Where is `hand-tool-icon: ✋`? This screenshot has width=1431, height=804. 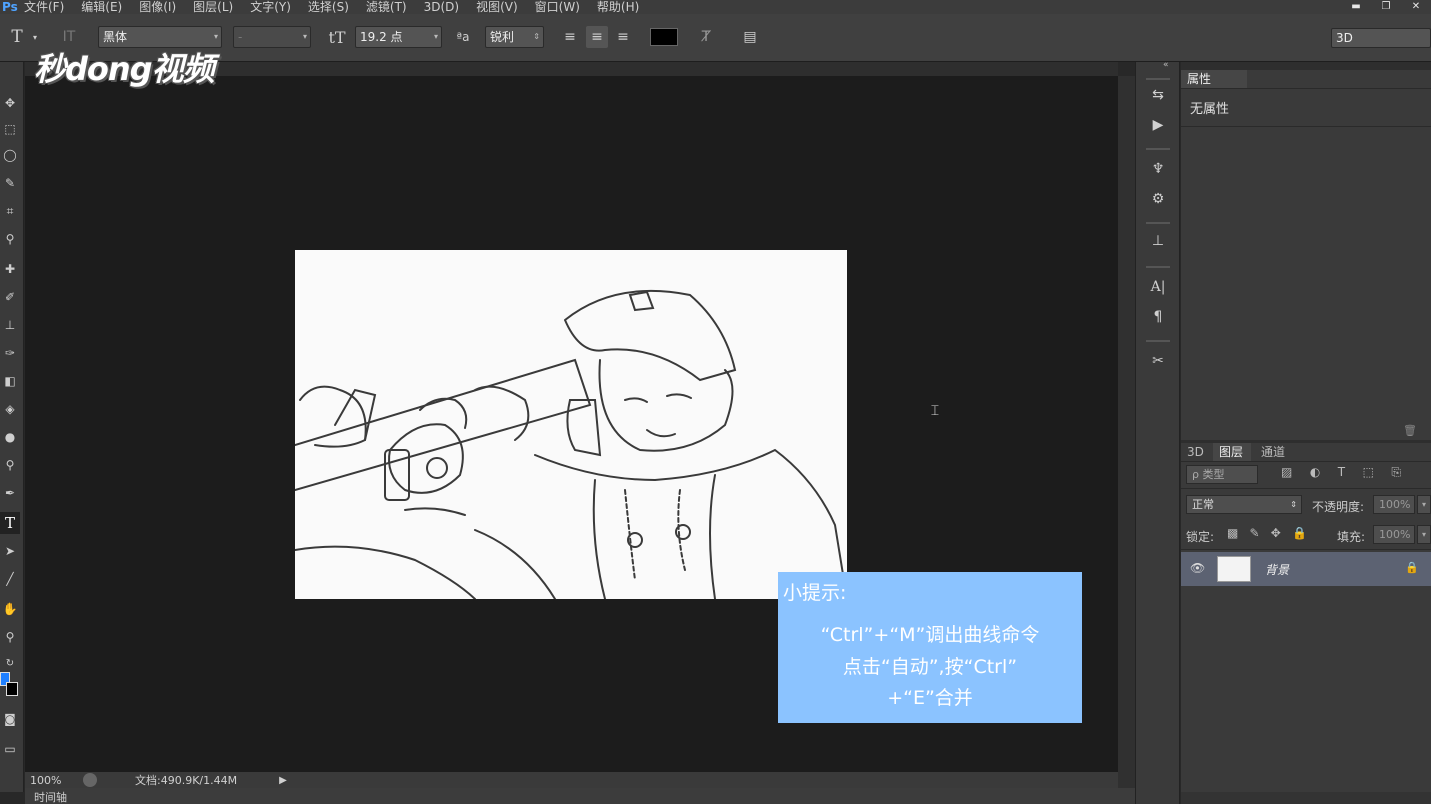
hand-tool-icon: ✋ is located at coordinates (10, 609).